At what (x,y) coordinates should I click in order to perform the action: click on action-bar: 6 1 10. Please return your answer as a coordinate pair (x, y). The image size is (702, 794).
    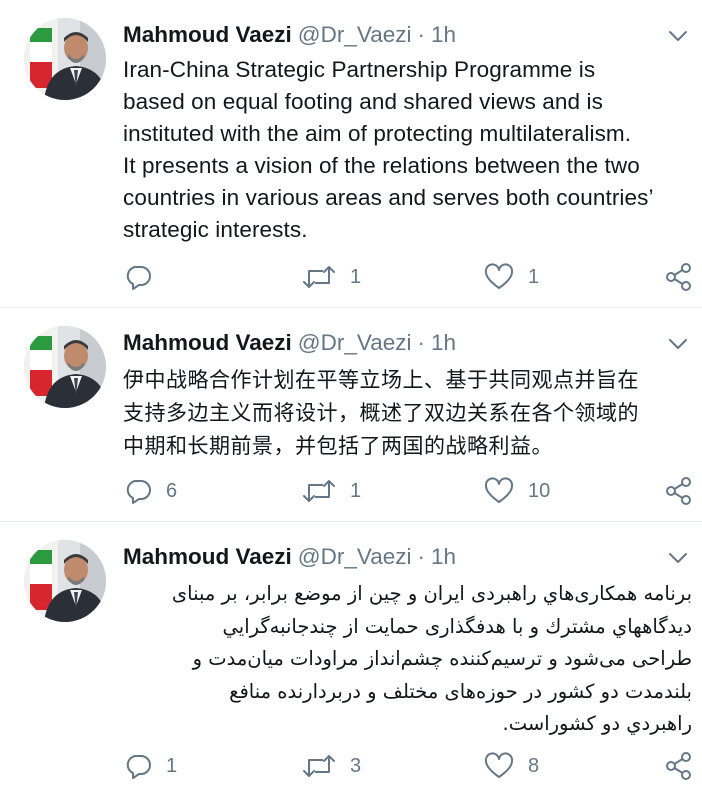
    Looking at the image, I should click on (351, 491).